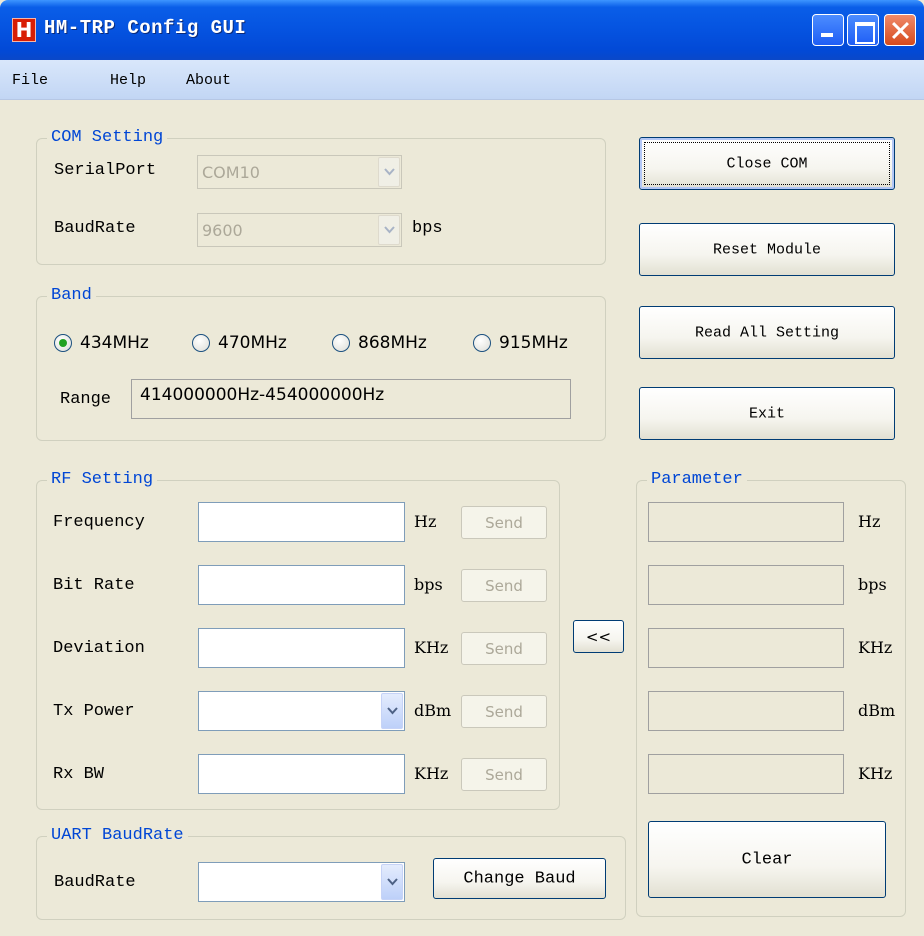  I want to click on read-all-setting-button: Read All Setting, so click(767, 332).